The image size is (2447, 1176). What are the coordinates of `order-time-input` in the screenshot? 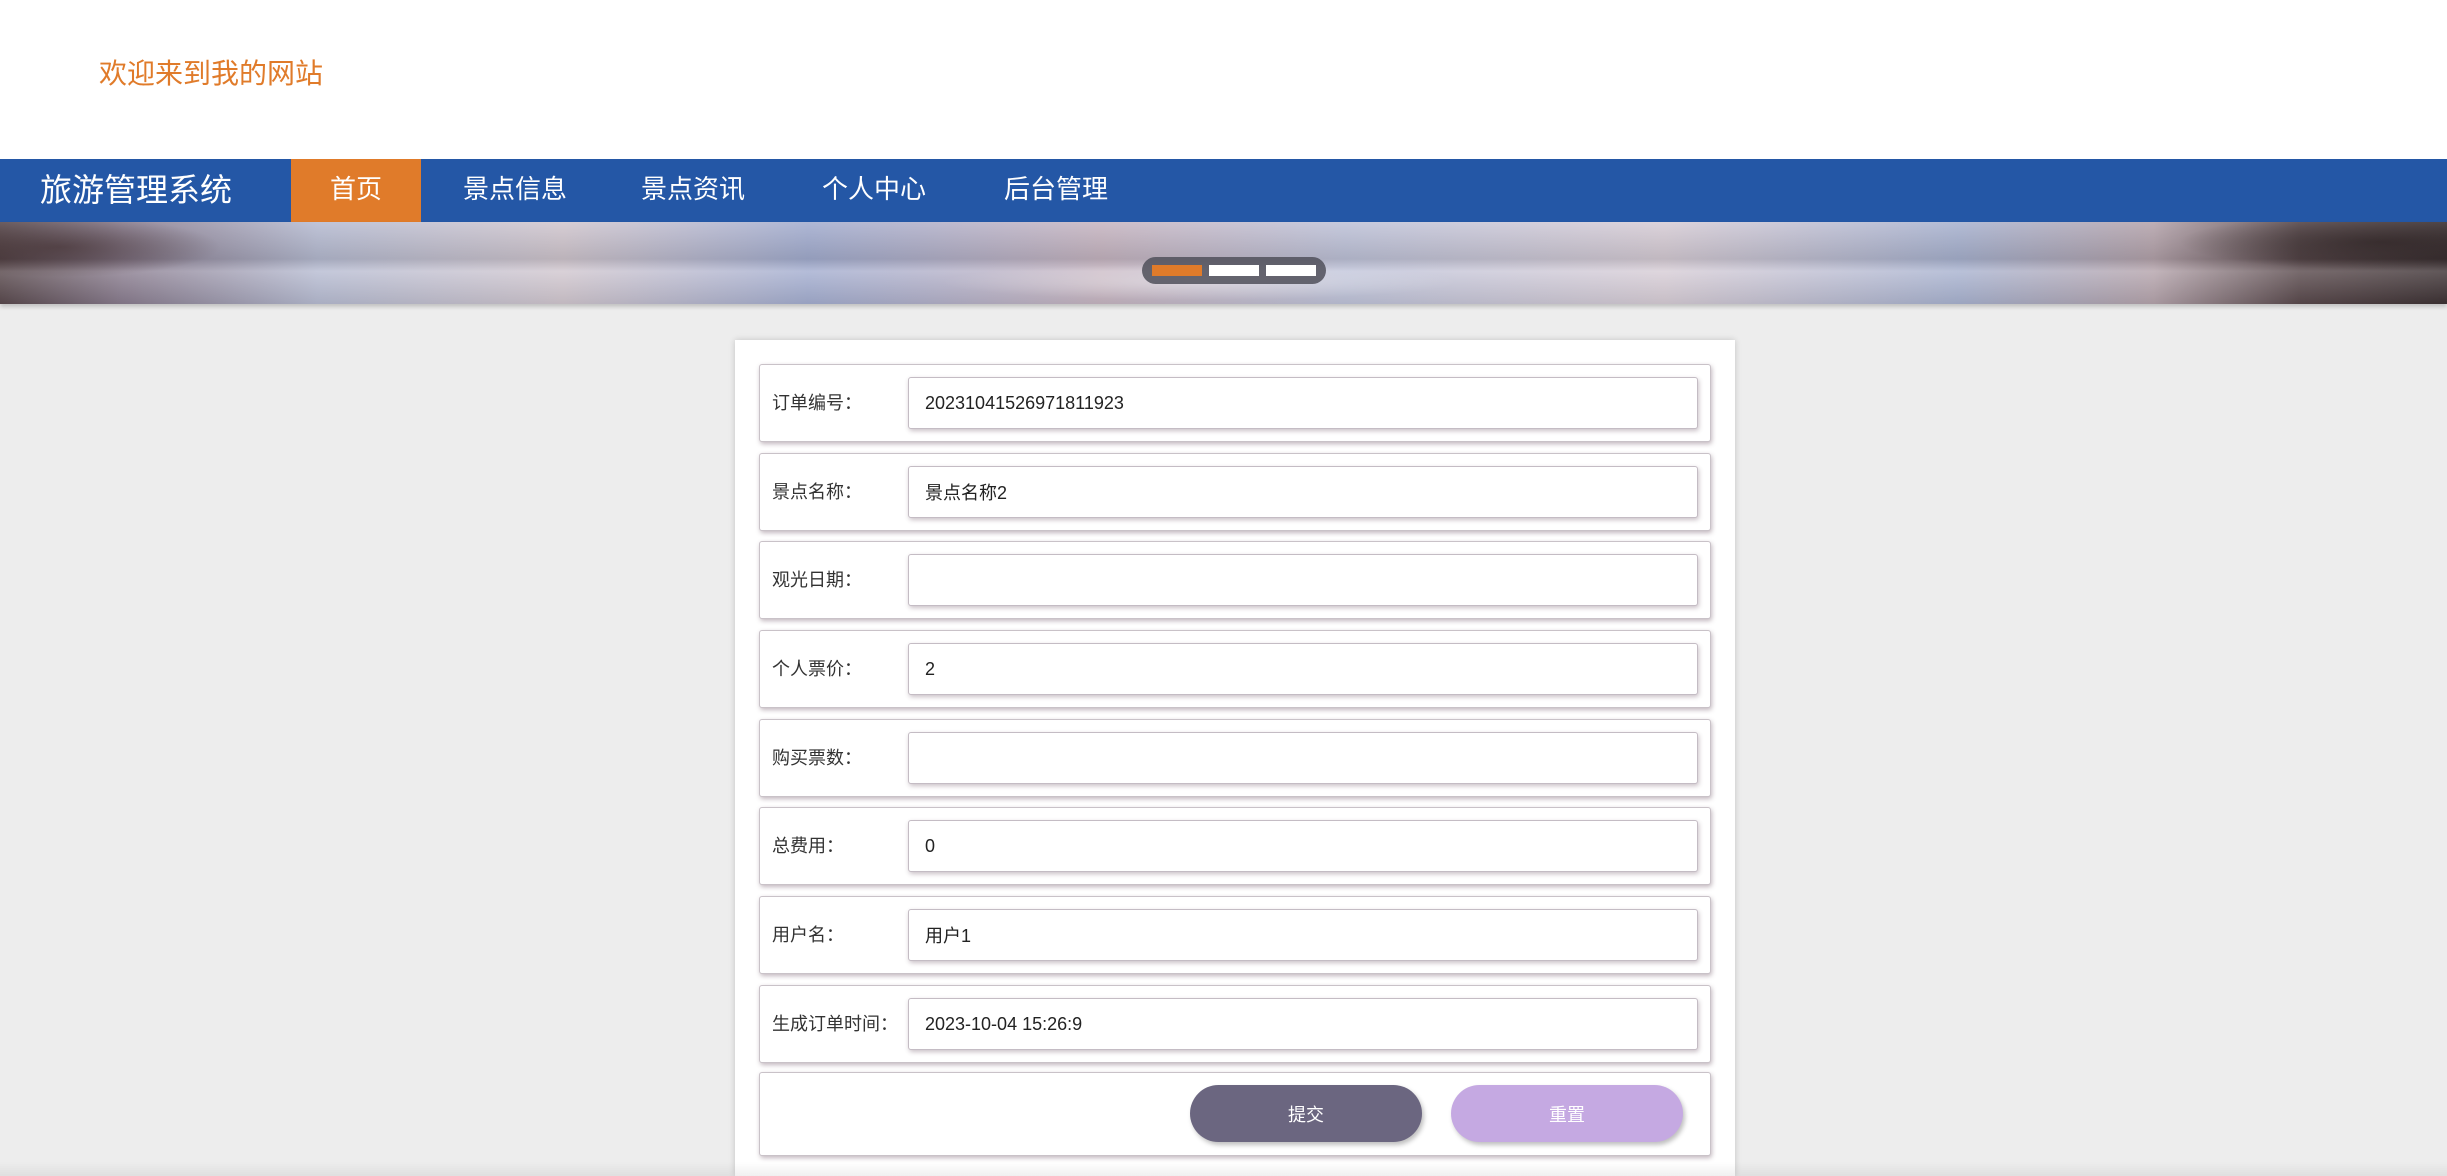 It's located at (1303, 1024).